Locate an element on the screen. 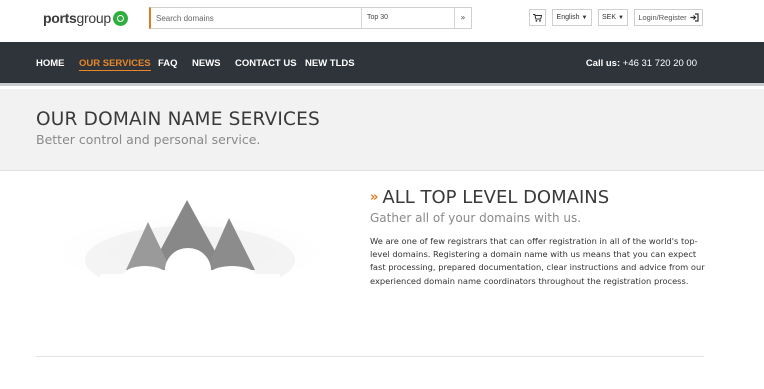 The width and height of the screenshot is (764, 389). language-select: English ▼ is located at coordinates (572, 17).